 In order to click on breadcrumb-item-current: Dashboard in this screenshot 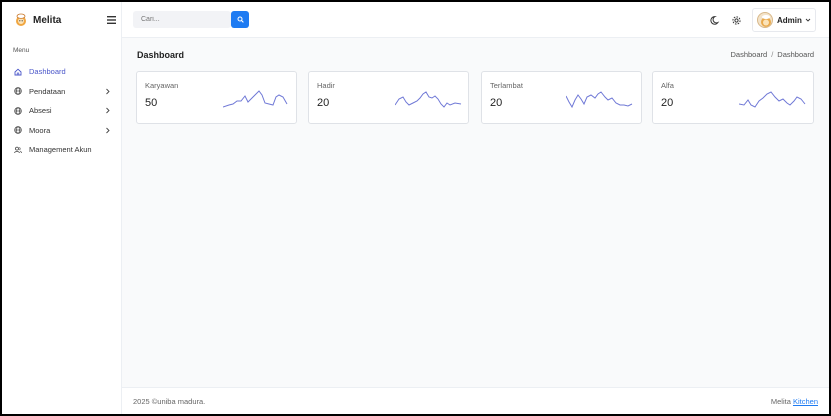, I will do `click(795, 54)`.